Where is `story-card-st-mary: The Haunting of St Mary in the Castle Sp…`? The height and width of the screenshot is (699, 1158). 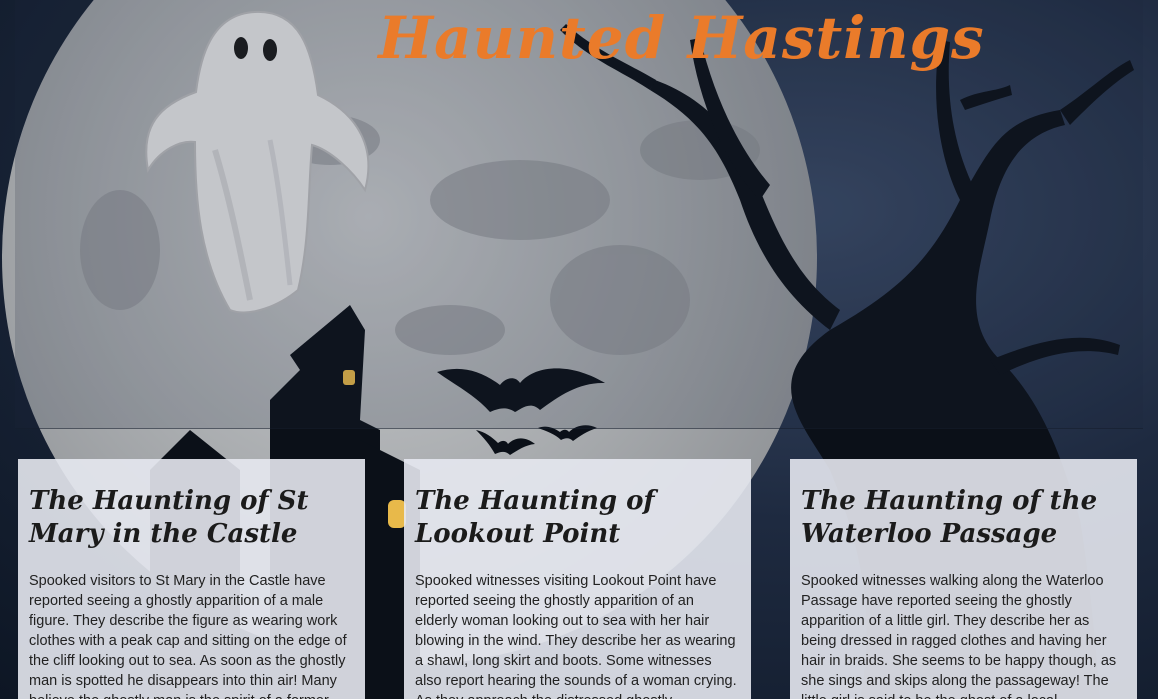 story-card-st-mary: The Haunting of St Mary in the Castle Sp… is located at coordinates (191, 579).